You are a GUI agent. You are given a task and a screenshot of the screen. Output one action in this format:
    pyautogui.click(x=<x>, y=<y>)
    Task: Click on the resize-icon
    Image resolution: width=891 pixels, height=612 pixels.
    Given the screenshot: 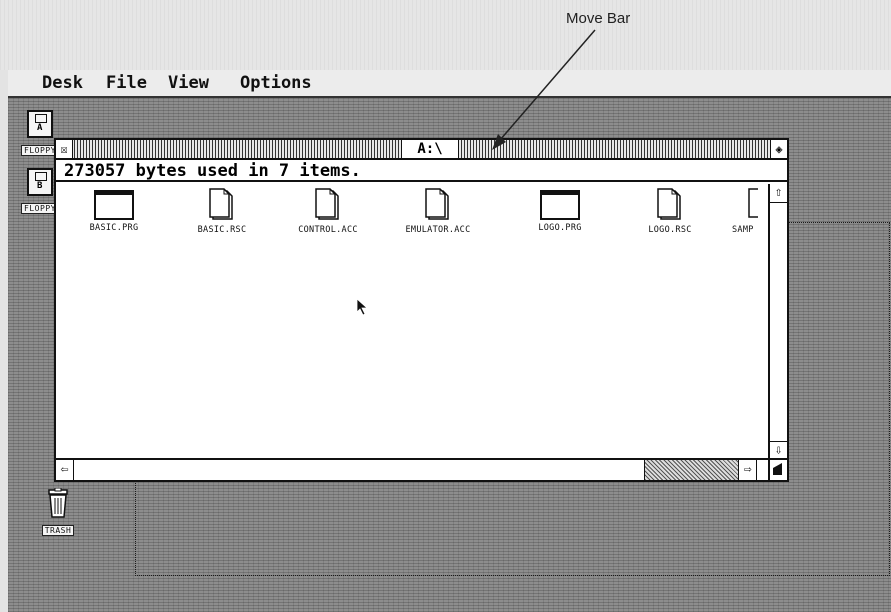 What is the action you would take?
    pyautogui.click(x=777, y=469)
    